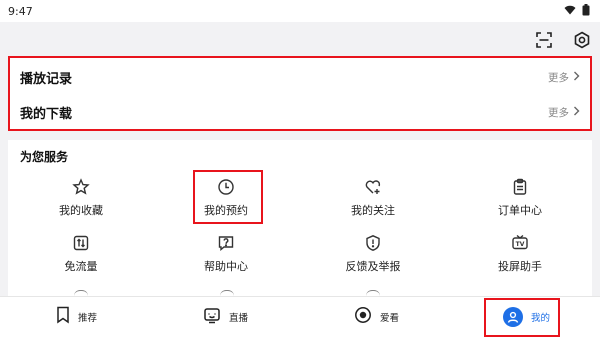  What do you see at coordinates (376, 316) in the screenshot?
I see `nav-watch: 爱看` at bounding box center [376, 316].